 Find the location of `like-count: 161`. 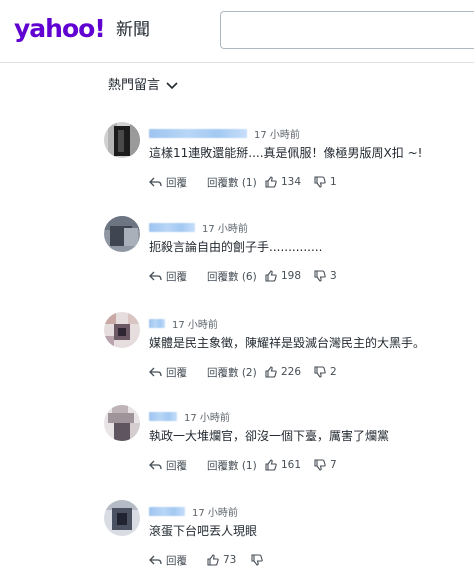

like-count: 161 is located at coordinates (291, 465).